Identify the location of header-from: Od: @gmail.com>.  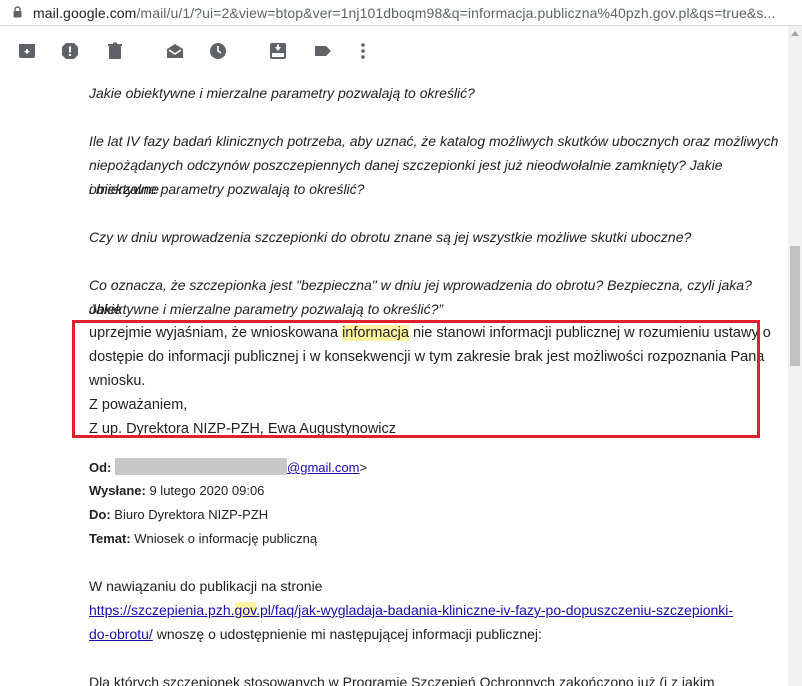
(228, 466).